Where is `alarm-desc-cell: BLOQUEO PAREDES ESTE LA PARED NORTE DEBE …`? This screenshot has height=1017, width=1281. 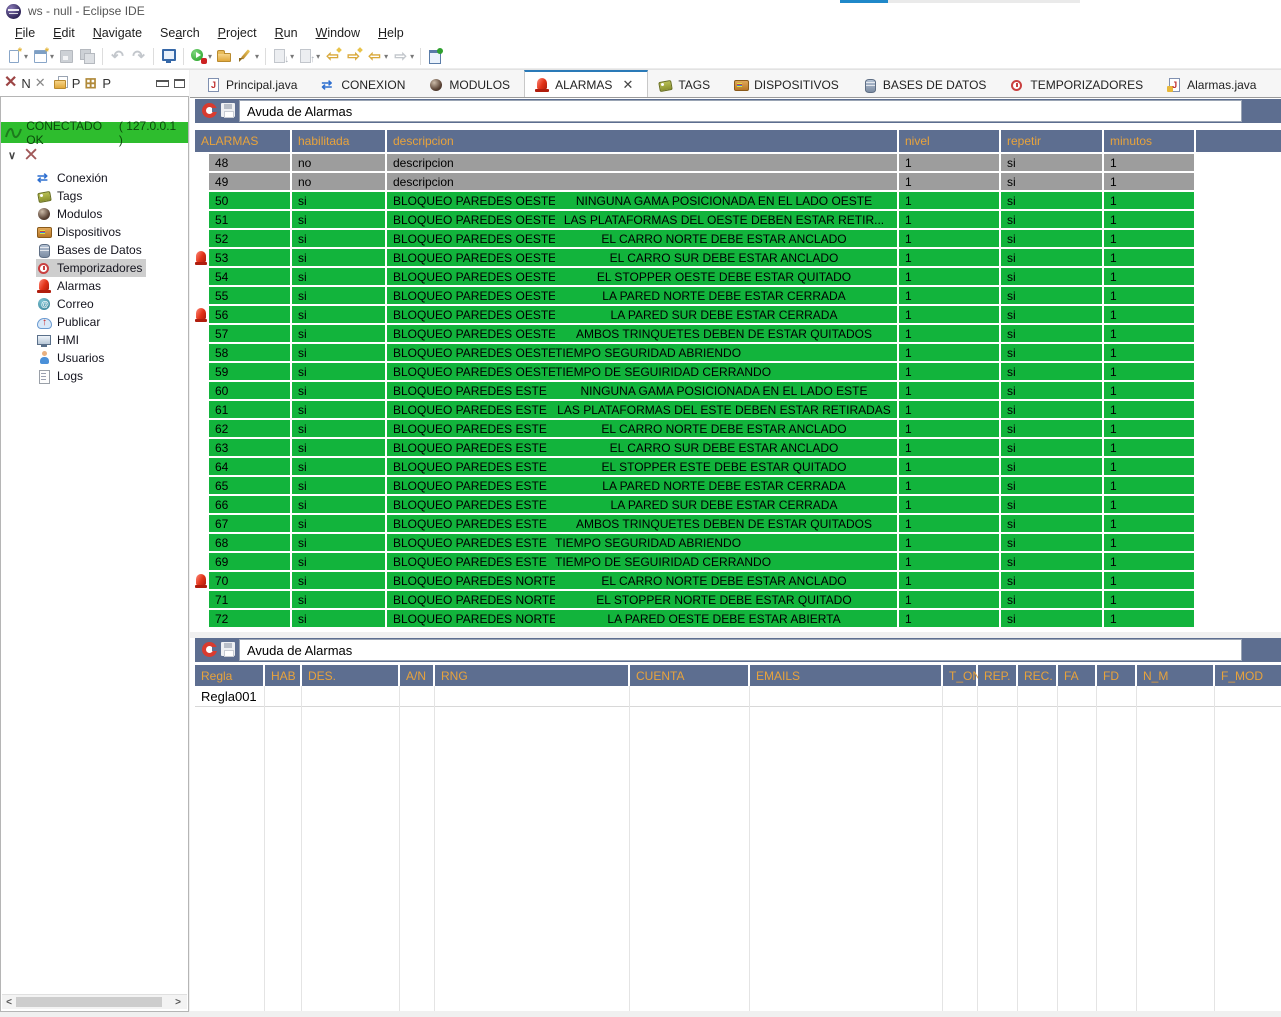 alarm-desc-cell: BLOQUEO PAREDES ESTE LA PARED NORTE DEBE … is located at coordinates (642, 485).